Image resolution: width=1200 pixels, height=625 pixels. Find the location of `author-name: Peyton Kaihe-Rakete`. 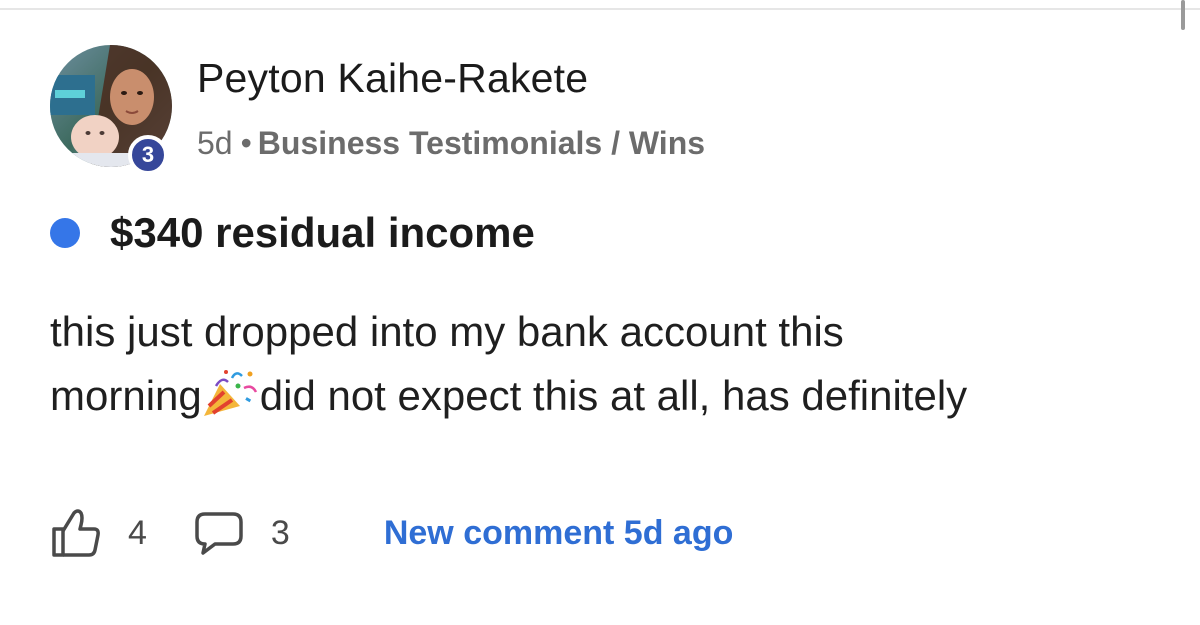

author-name: Peyton Kaihe-Rakete is located at coordinates (392, 78).